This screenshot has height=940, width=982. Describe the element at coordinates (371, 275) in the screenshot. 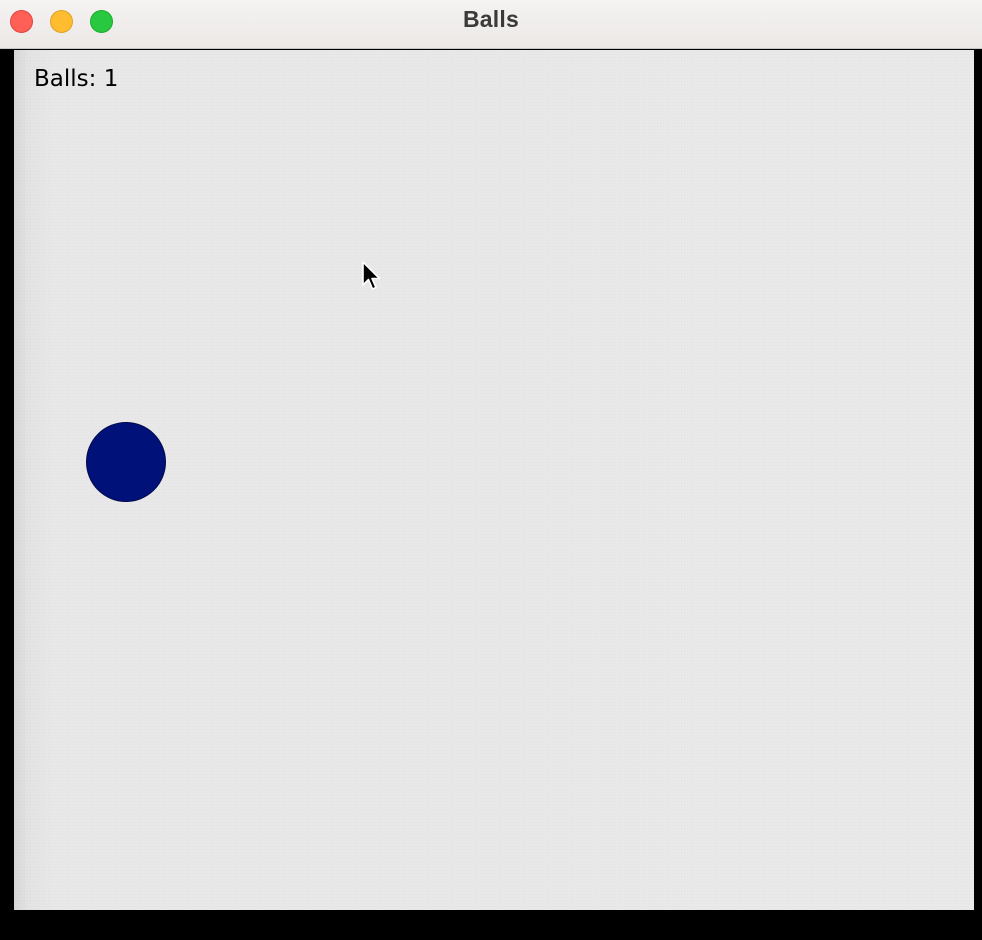

I see `arrow-pointer-icon` at that location.